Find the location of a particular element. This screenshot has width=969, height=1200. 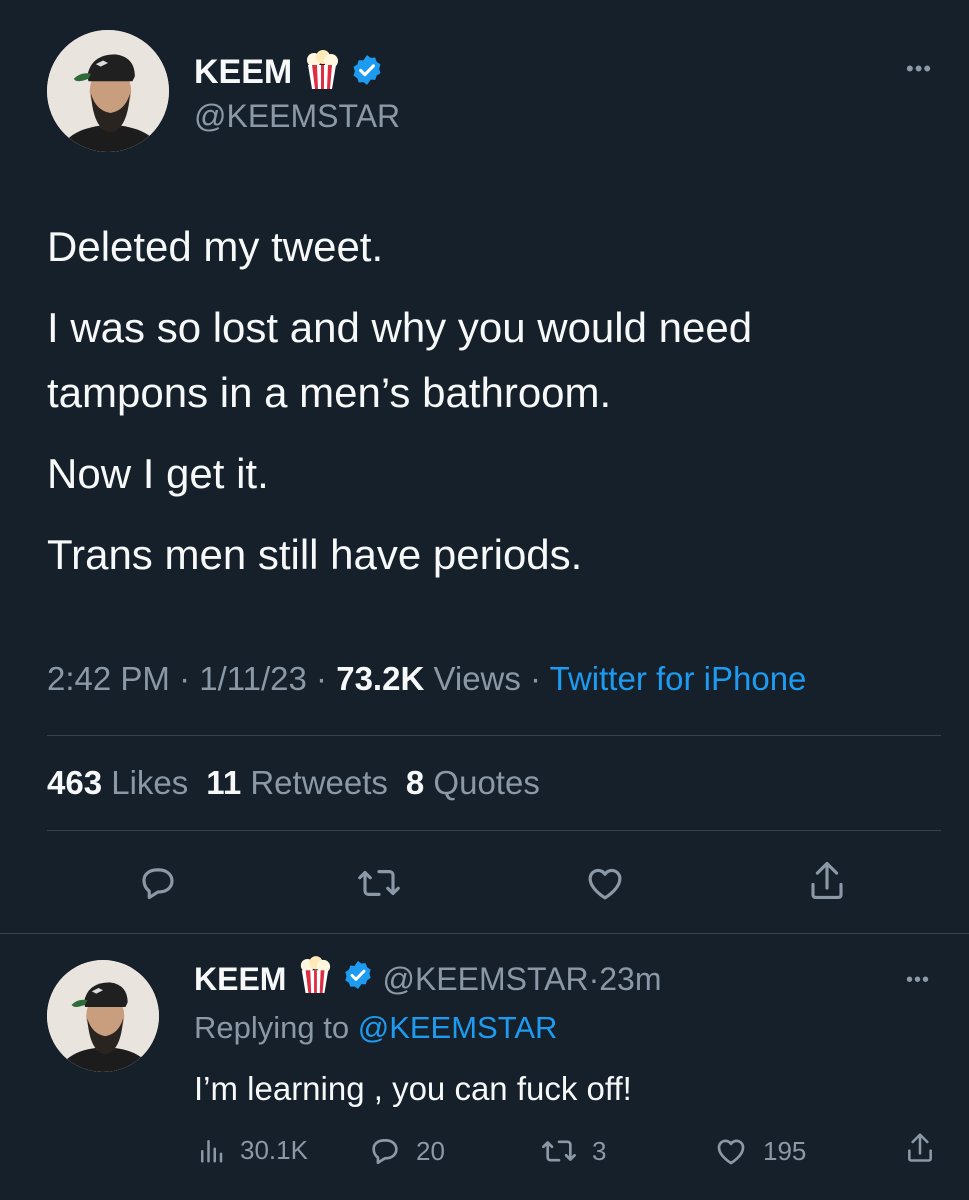

tweet-text-line: I was so lost and why you would need is located at coordinates (400, 328).